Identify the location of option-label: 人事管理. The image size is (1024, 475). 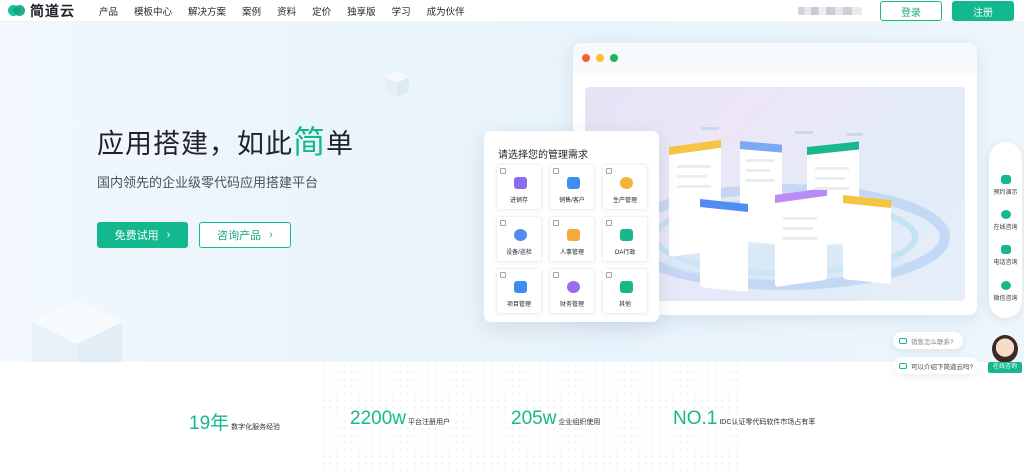
(571, 253).